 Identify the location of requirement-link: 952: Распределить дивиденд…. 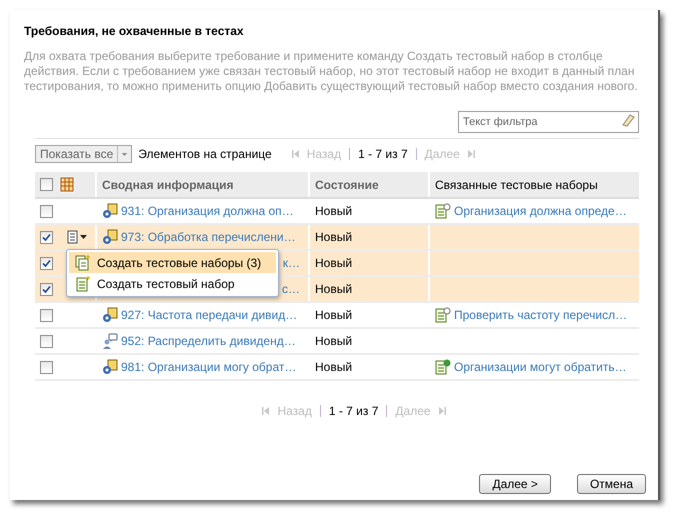
(208, 341).